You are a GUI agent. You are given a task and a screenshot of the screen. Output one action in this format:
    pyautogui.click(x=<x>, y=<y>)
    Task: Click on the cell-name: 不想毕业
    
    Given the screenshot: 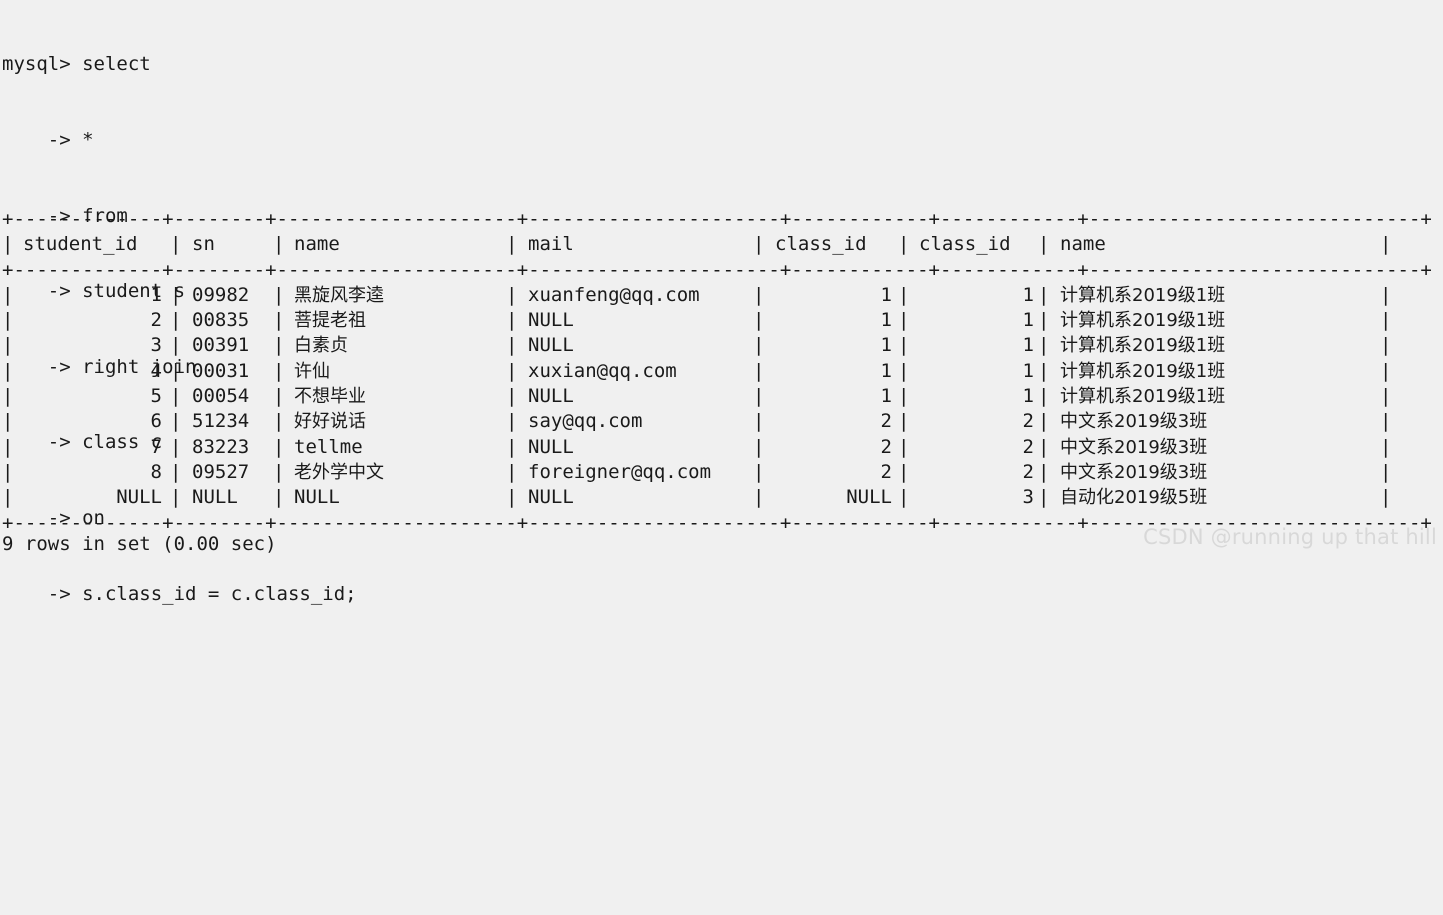 What is the action you would take?
    pyautogui.click(x=330, y=397)
    